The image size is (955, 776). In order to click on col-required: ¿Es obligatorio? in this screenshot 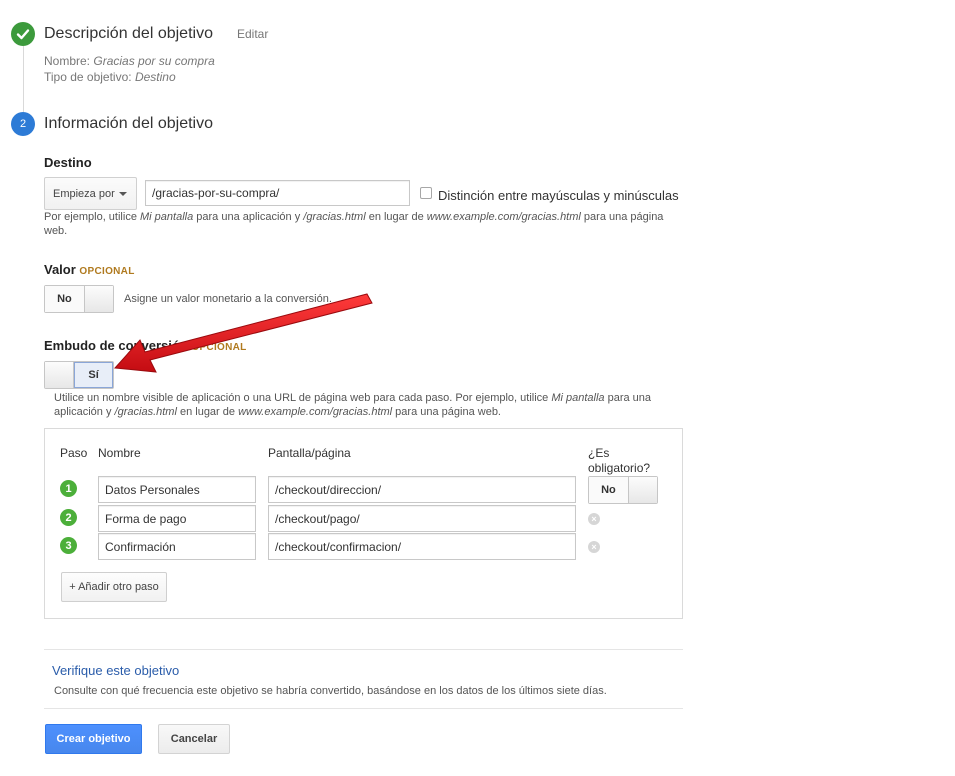, I will do `click(619, 461)`.